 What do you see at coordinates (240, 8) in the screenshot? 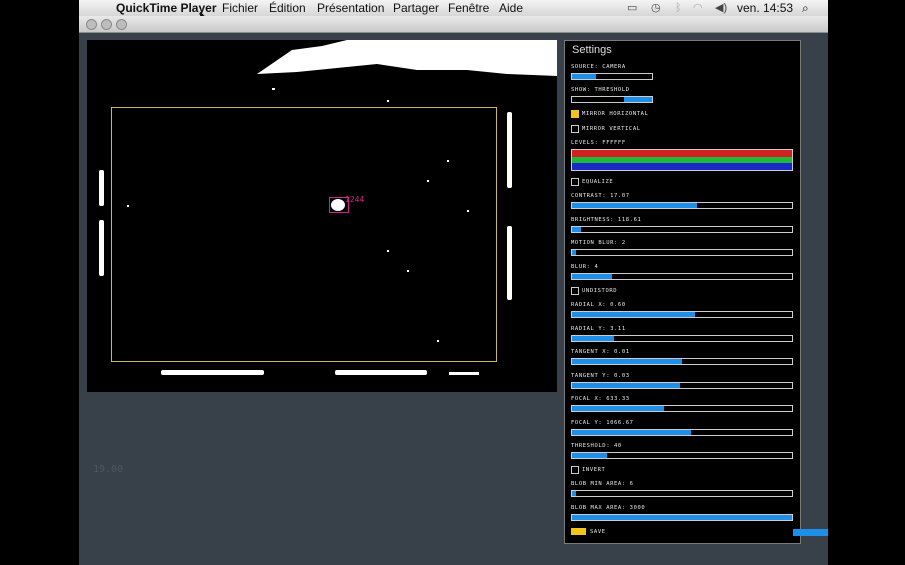
I see `menu-fichier: Fichier` at bounding box center [240, 8].